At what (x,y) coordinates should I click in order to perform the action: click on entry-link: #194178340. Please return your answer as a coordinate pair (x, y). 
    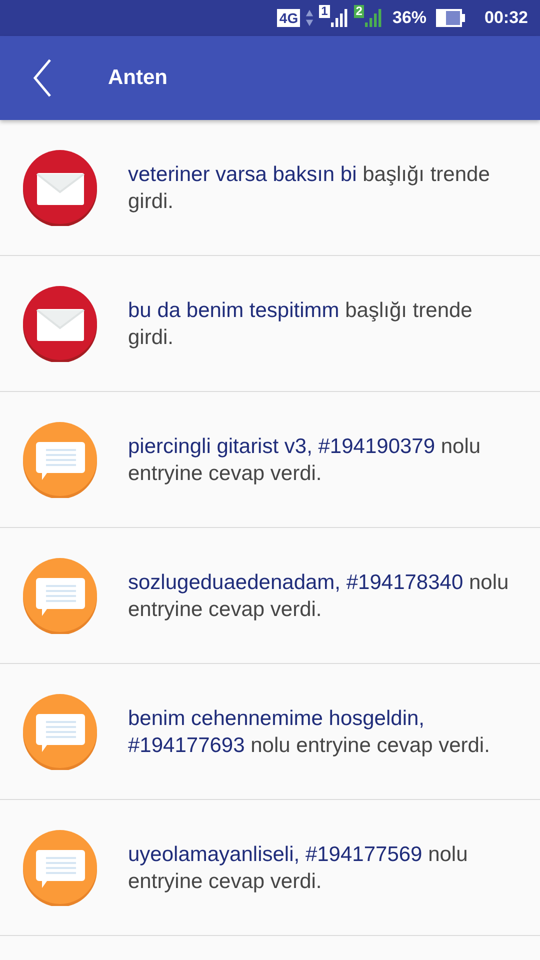
    Looking at the image, I should click on (405, 582).